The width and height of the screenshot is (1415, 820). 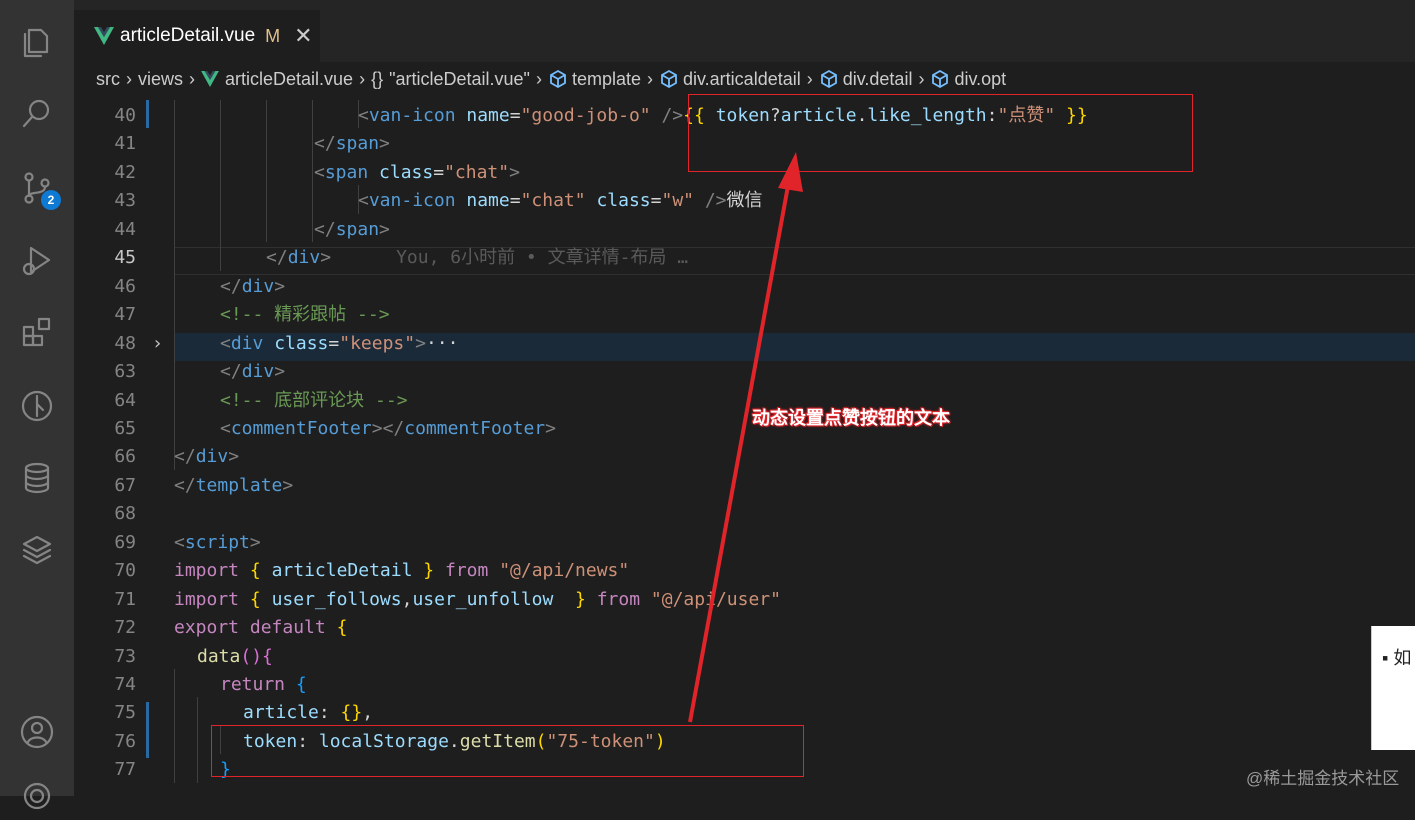 I want to click on code-token: ></, so click(x=388, y=428).